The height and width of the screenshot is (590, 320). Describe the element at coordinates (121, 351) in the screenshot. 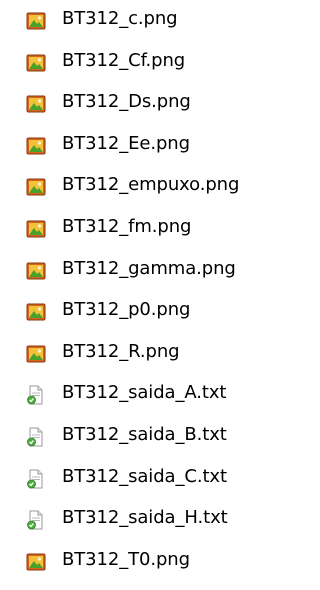

I see `file-name: BT312_R.png` at that location.